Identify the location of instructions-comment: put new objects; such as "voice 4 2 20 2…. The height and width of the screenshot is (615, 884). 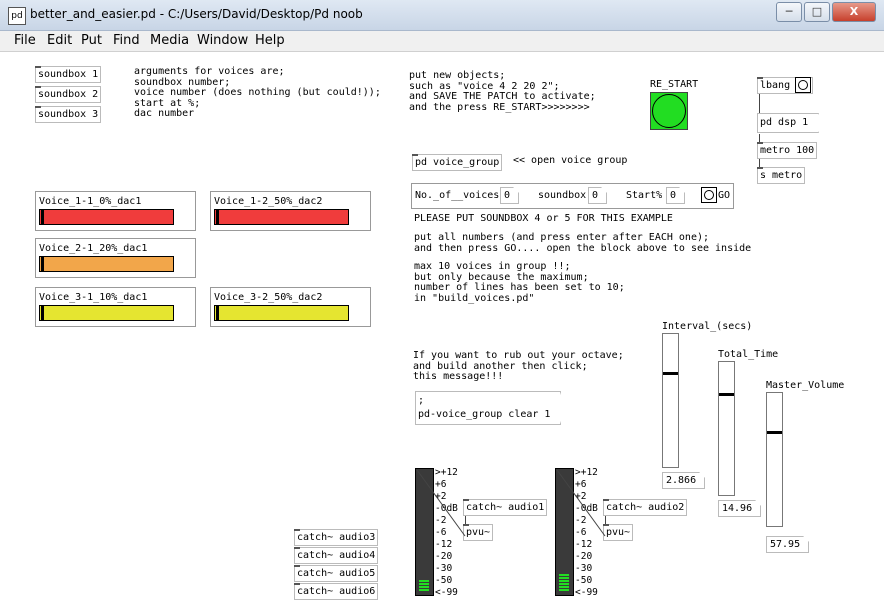
(502, 91).